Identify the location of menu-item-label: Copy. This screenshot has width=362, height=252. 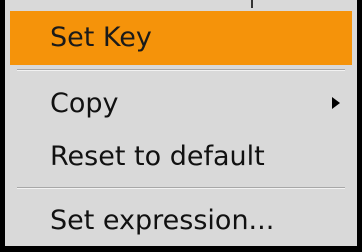
(84, 103).